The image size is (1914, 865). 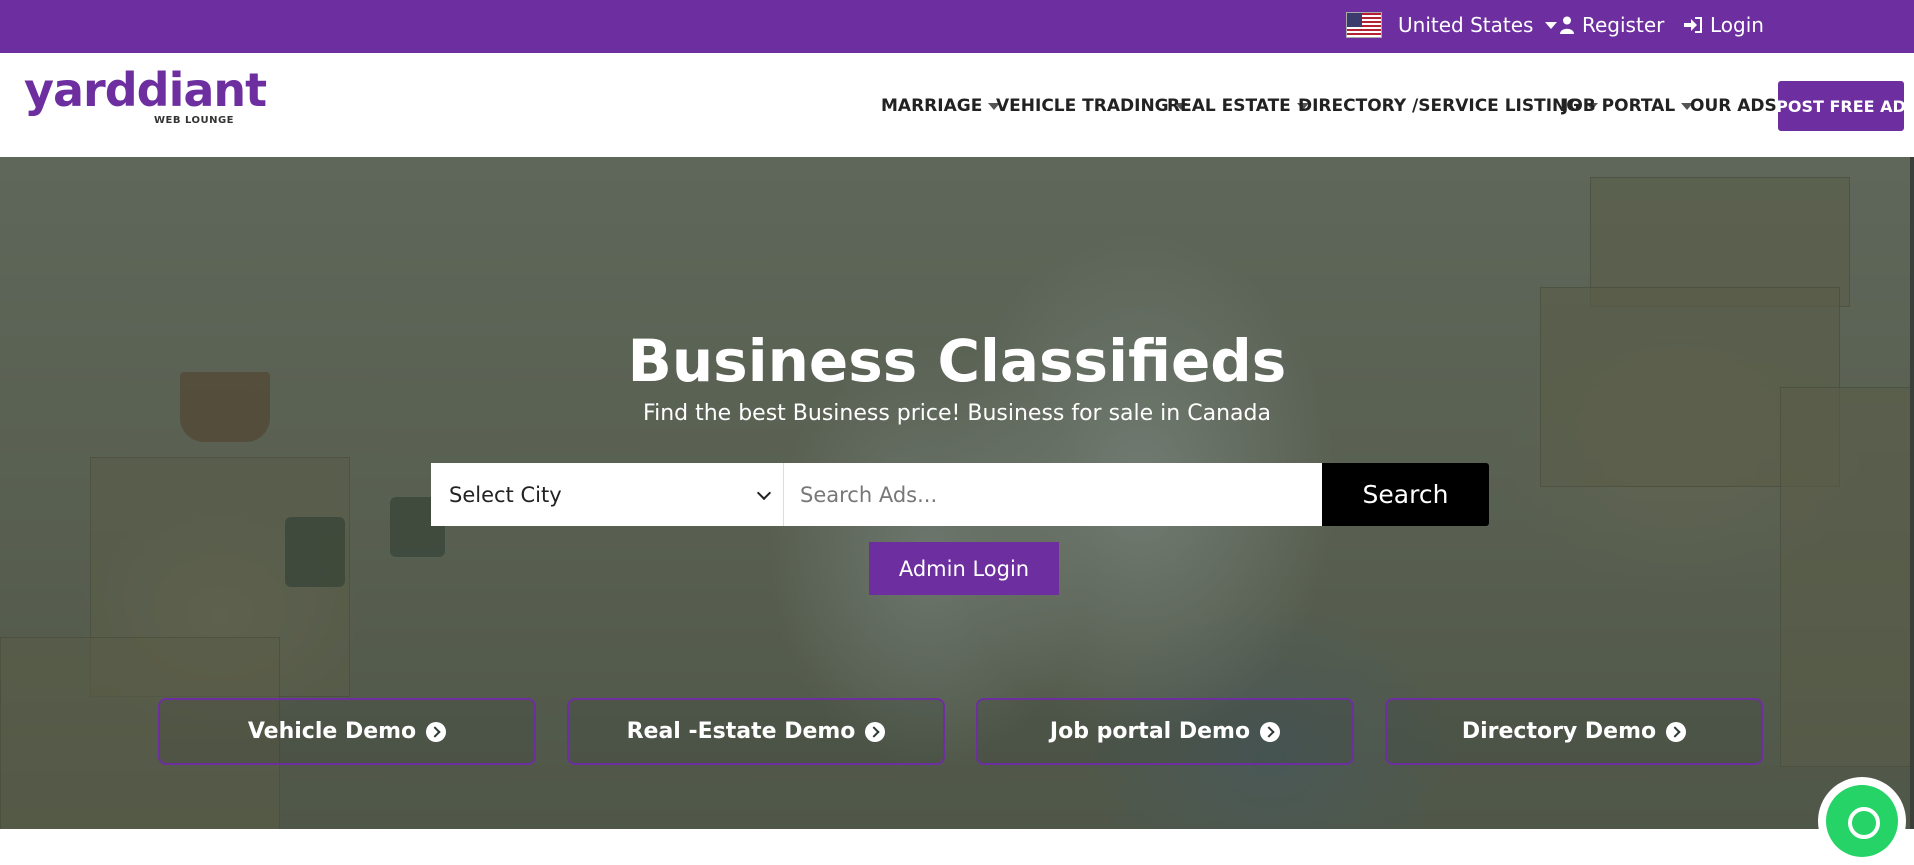 I want to click on nav-job-portal: JOB PORTAL, so click(x=1628, y=106).